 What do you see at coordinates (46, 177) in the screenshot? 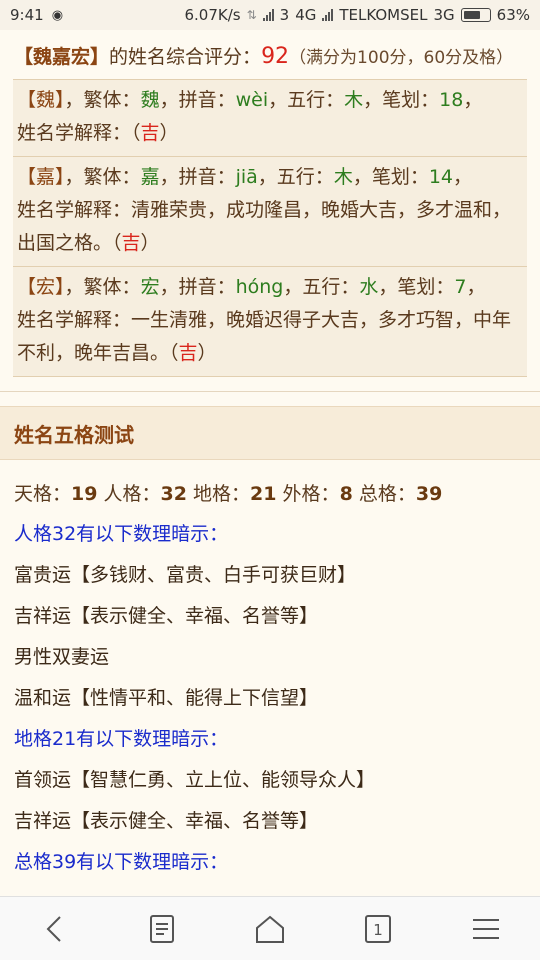
I see `char-name: 嘉` at bounding box center [46, 177].